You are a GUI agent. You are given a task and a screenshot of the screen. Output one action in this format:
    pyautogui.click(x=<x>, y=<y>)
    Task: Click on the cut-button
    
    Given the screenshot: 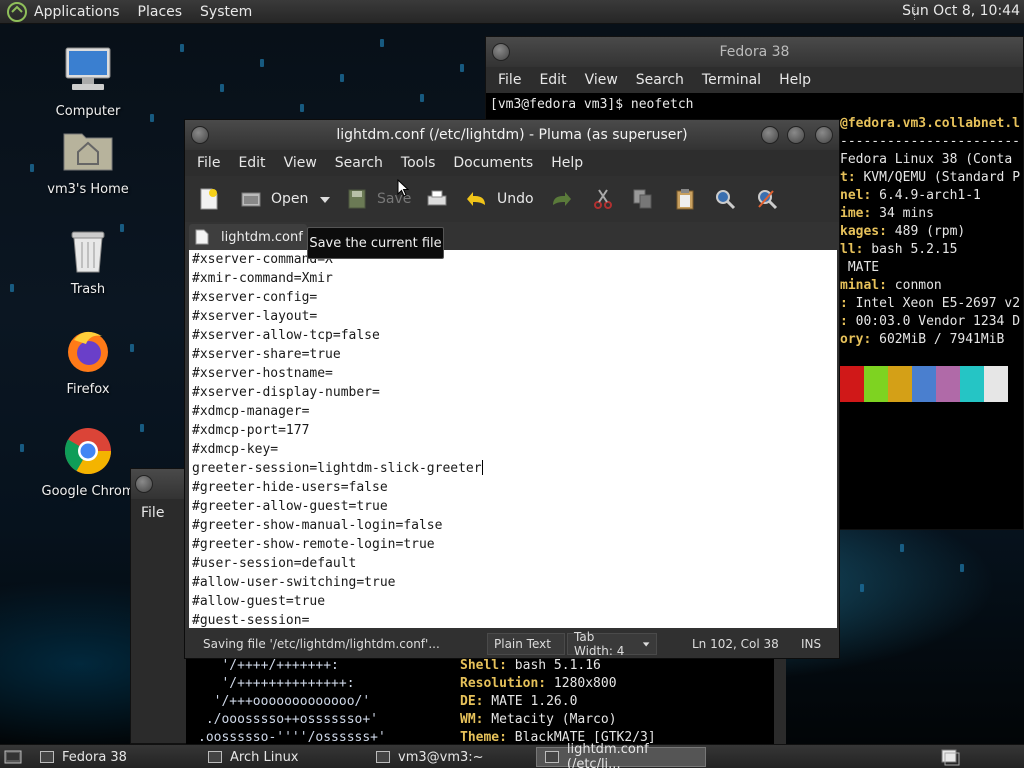 What is the action you would take?
    pyautogui.click(x=603, y=199)
    